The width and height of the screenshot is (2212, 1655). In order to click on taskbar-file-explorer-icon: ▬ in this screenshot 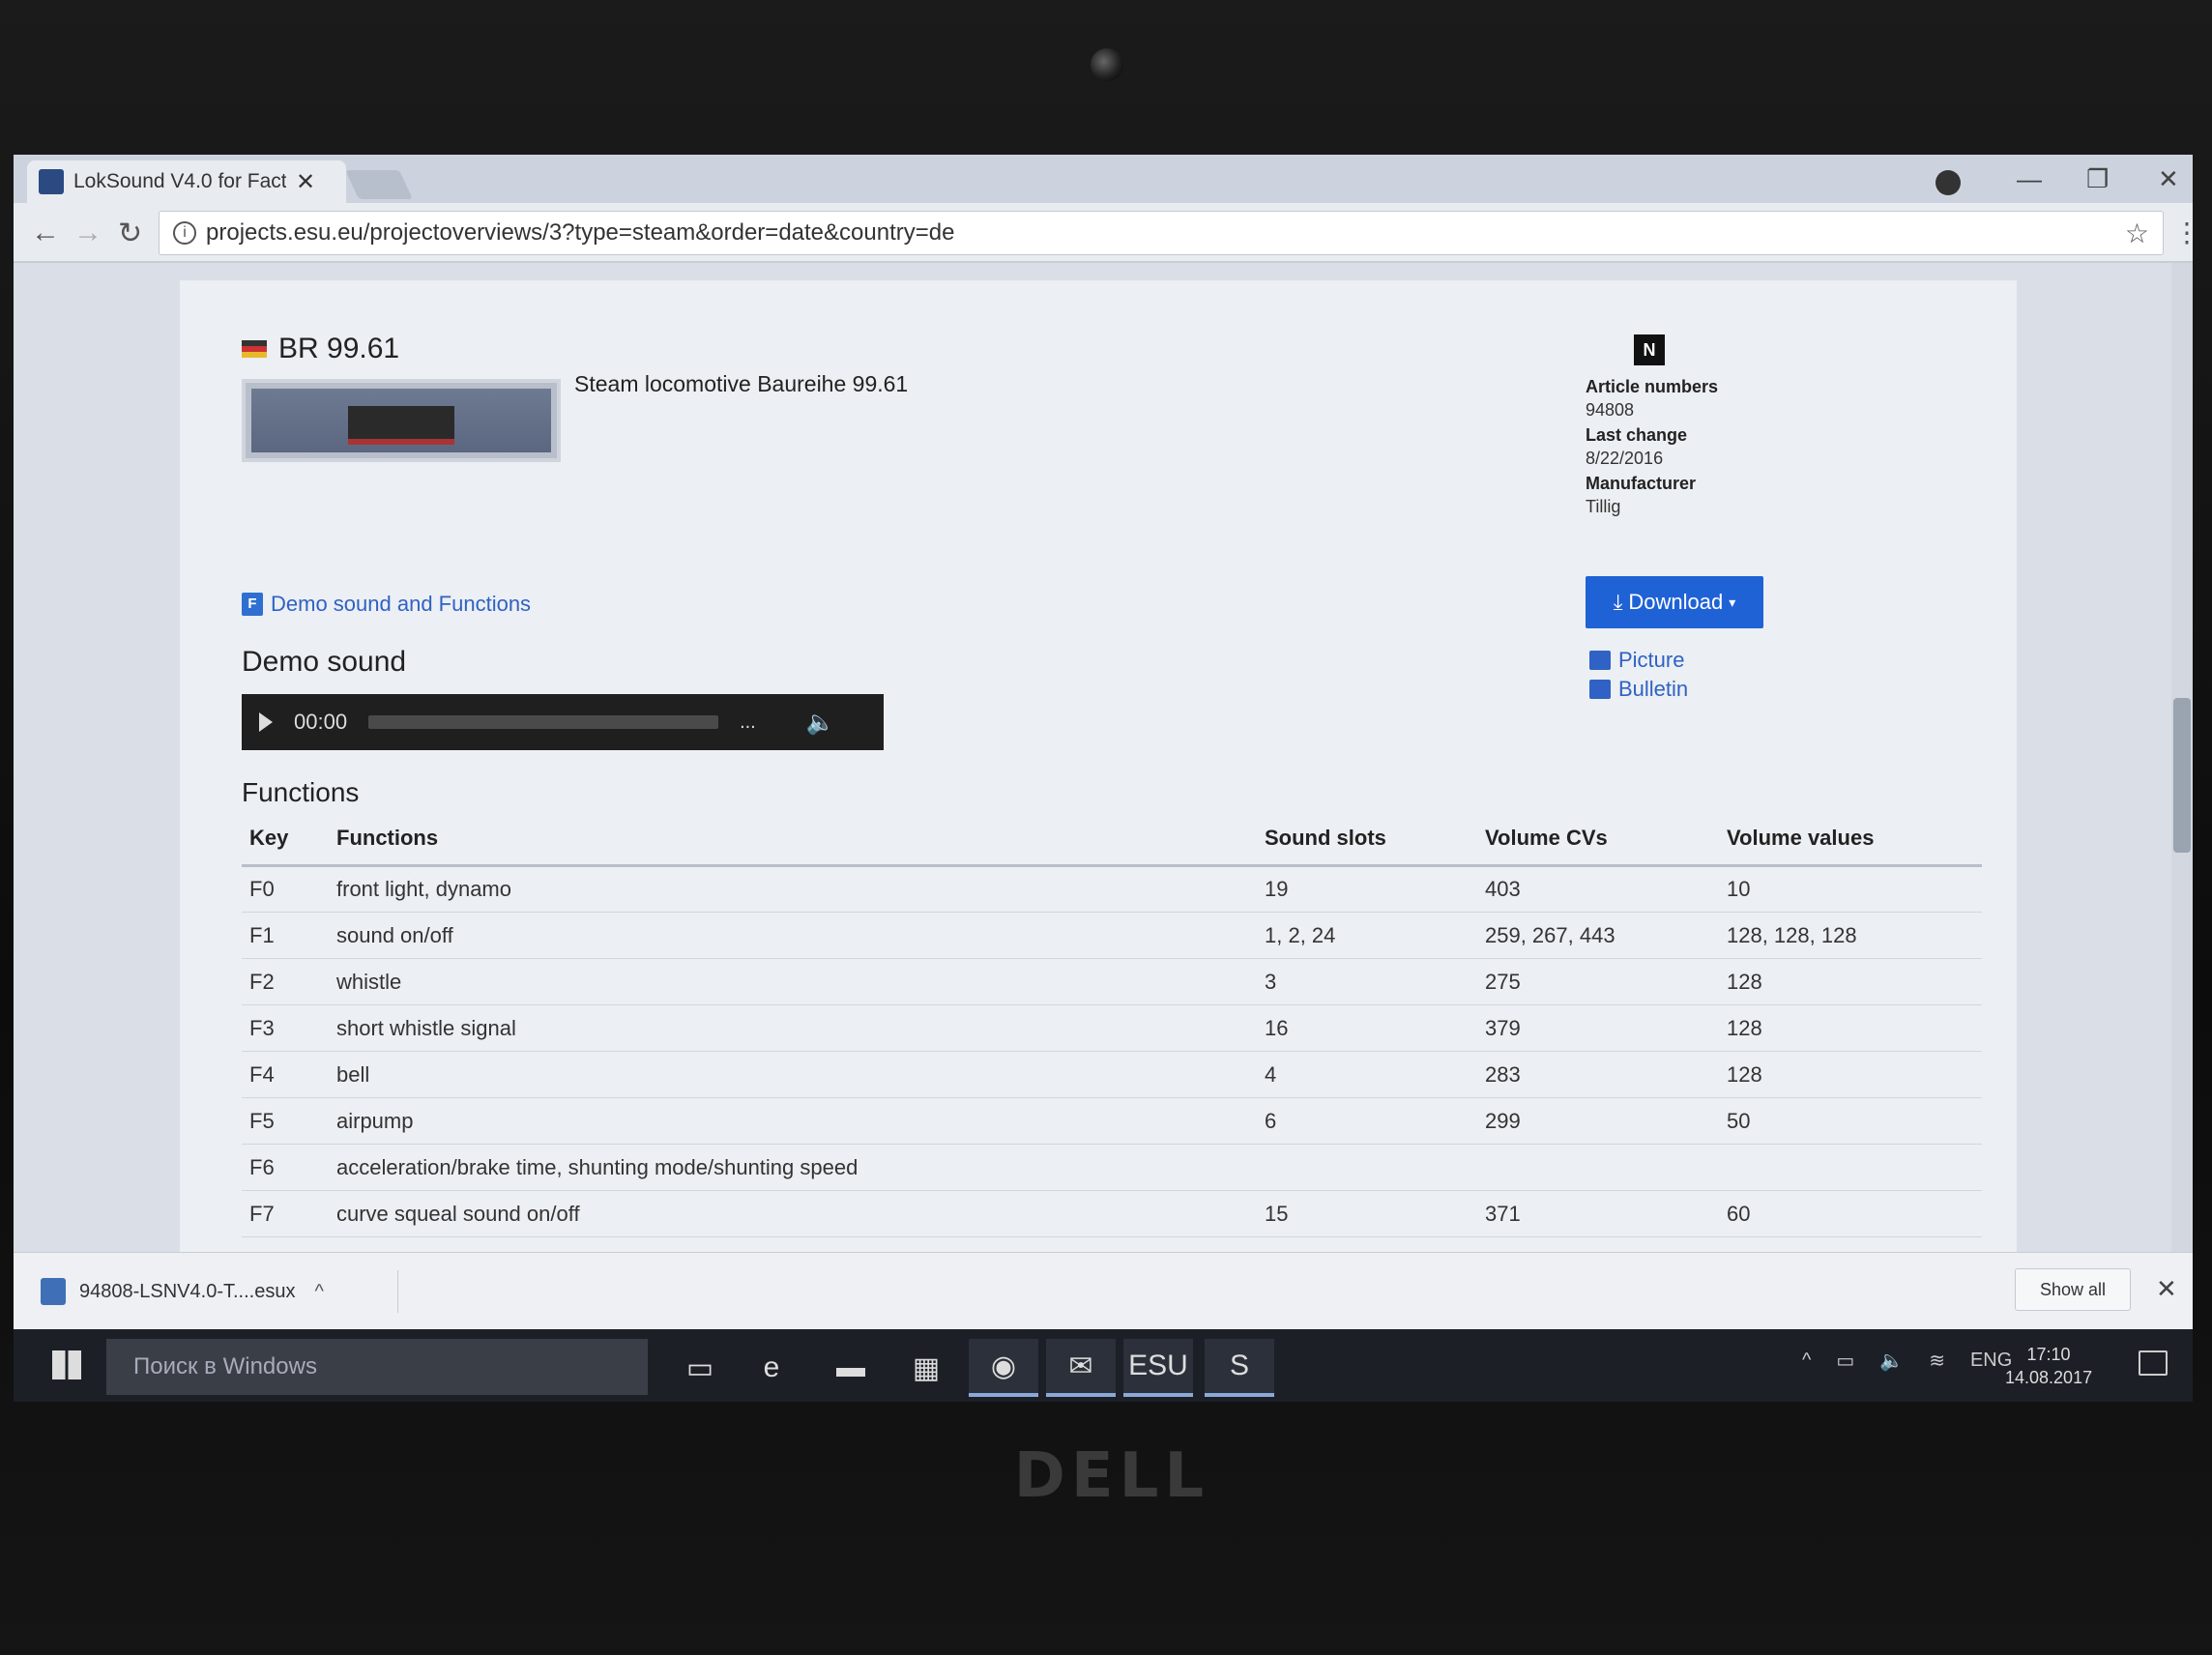, I will do `click(851, 1368)`.